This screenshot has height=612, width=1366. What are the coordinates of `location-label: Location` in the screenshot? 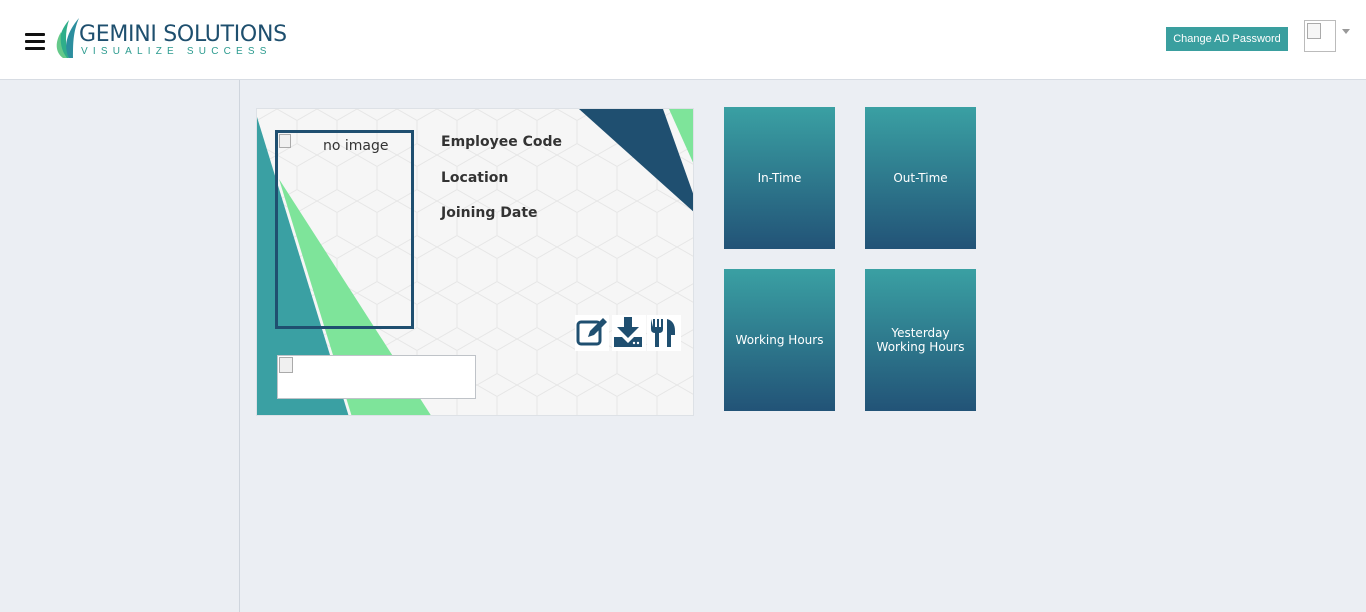 It's located at (475, 178).